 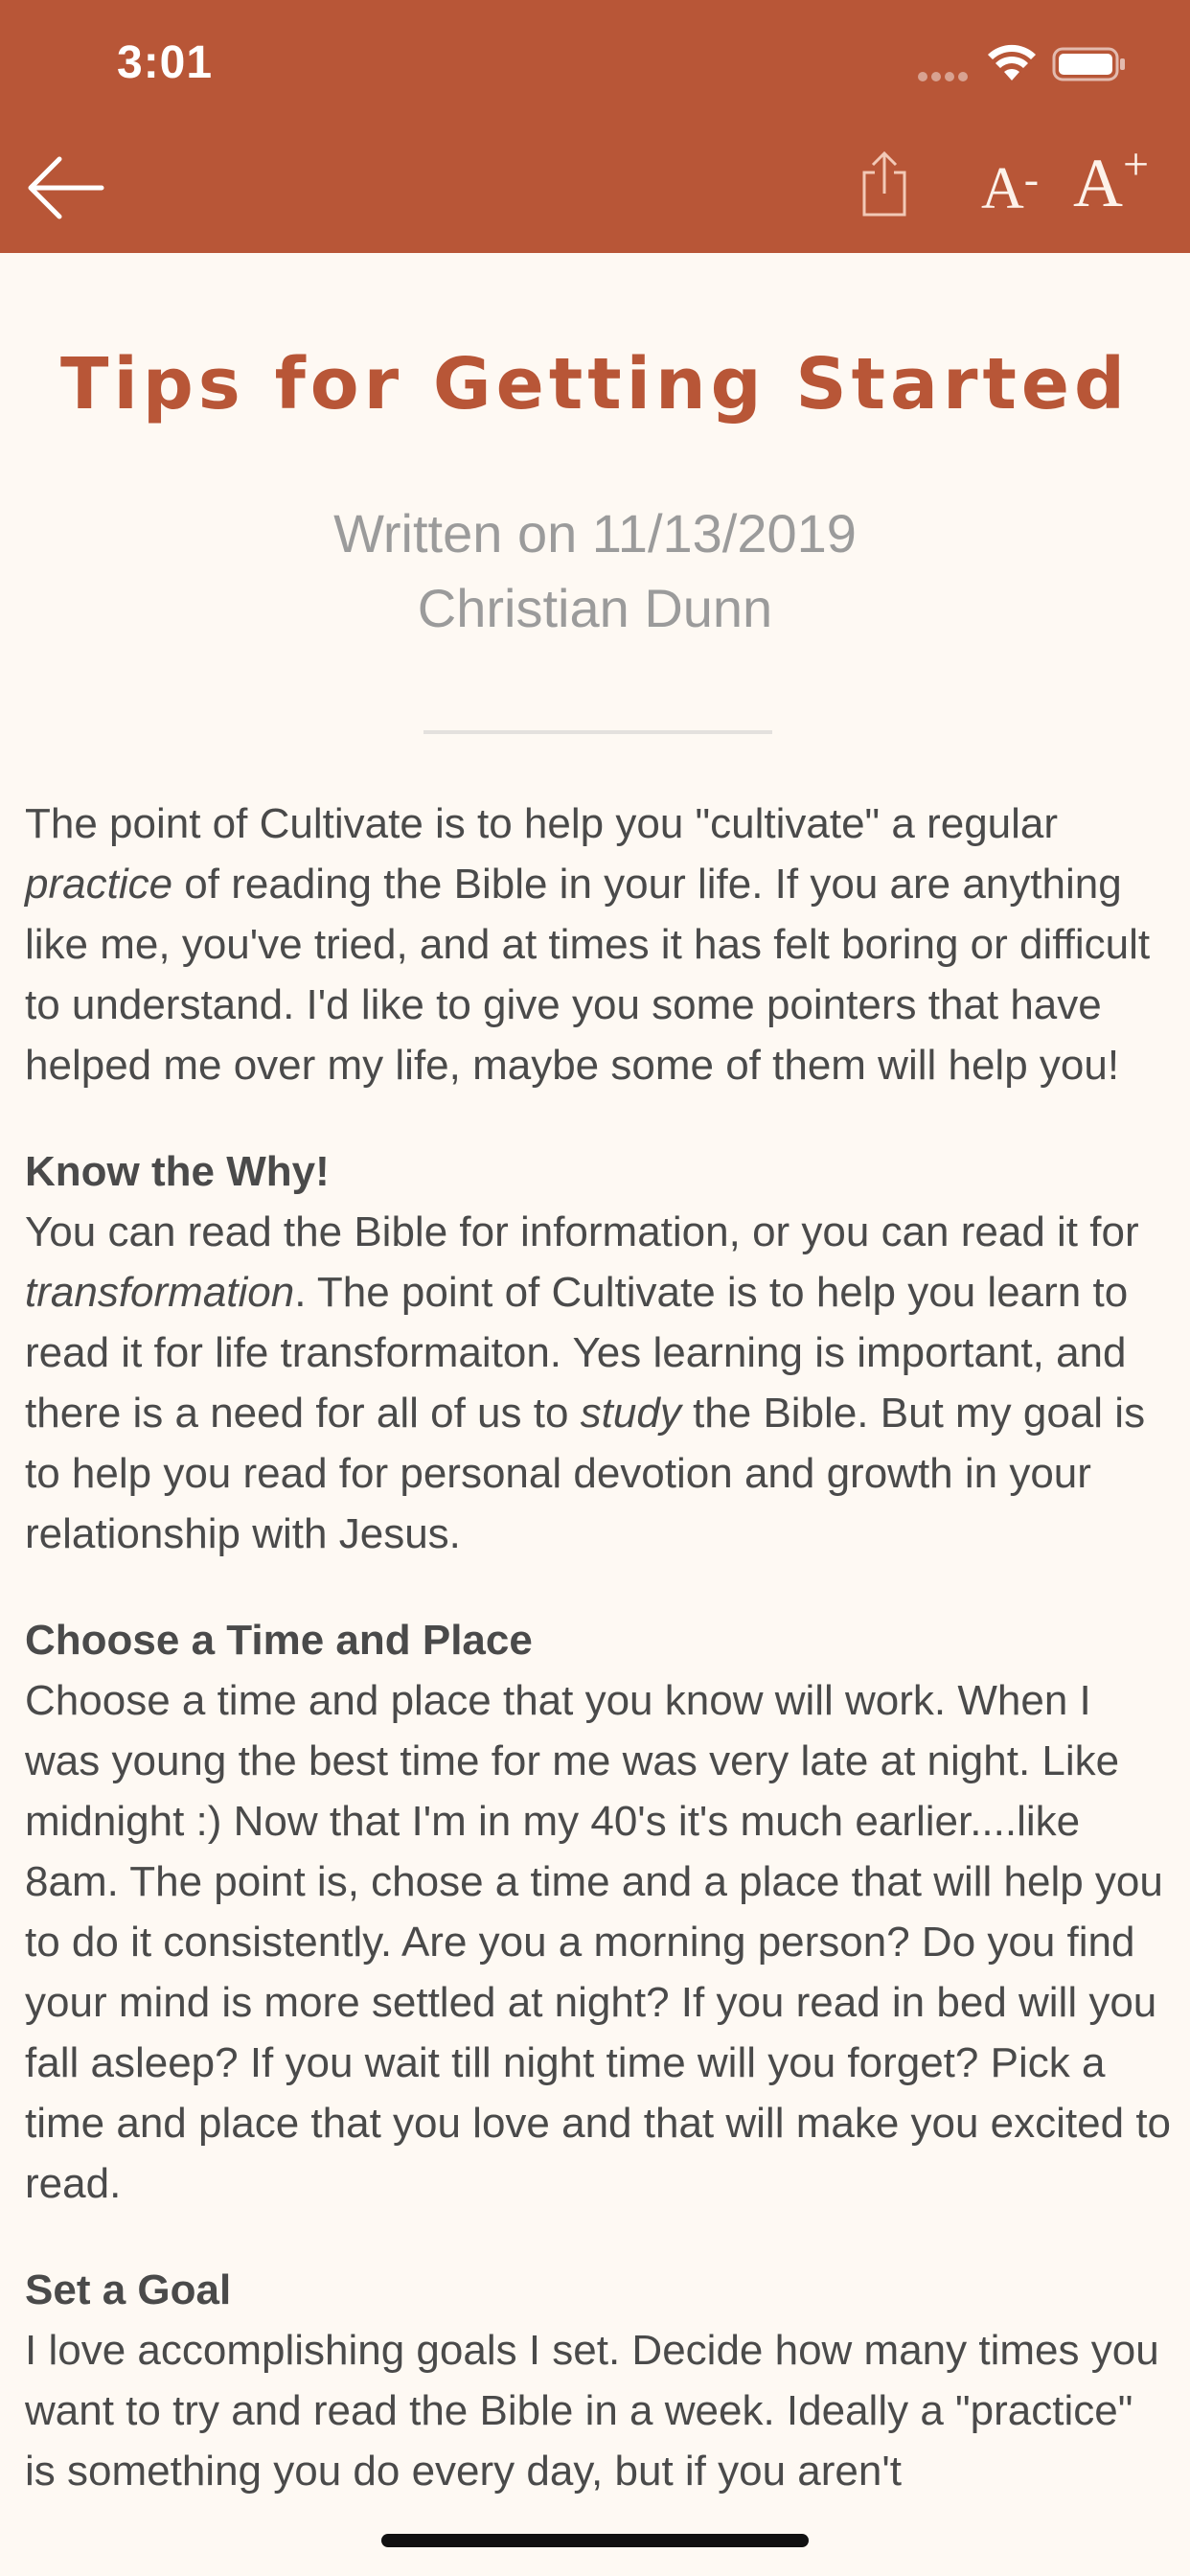 What do you see at coordinates (595, 2540) in the screenshot?
I see `home-indicator` at bounding box center [595, 2540].